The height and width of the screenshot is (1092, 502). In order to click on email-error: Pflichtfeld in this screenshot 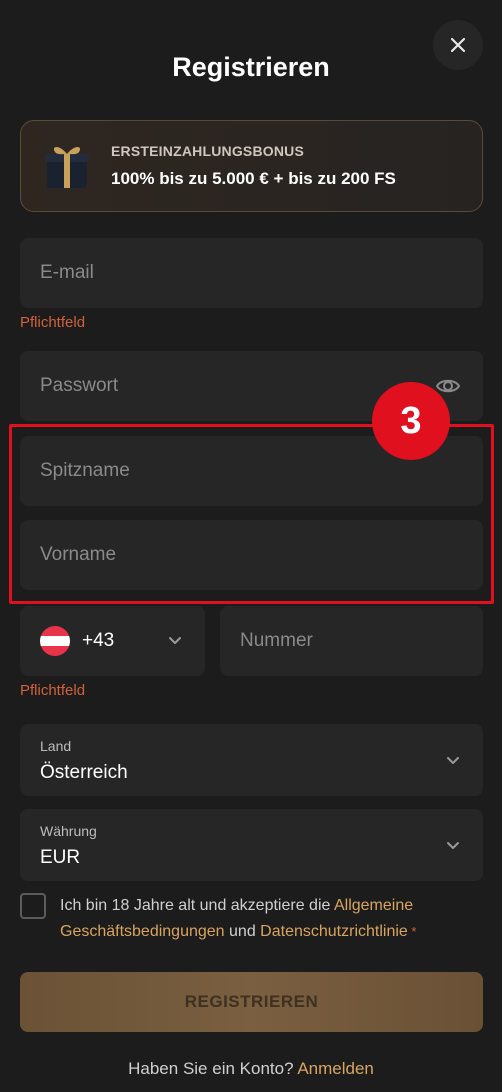, I will do `click(53, 322)`.